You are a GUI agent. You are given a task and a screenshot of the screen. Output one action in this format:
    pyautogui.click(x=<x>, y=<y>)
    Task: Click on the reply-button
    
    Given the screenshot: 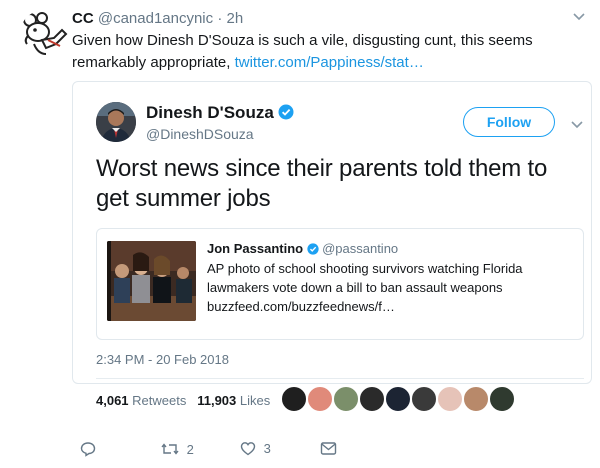 What is the action you would take?
    pyautogui.click(x=88, y=450)
    